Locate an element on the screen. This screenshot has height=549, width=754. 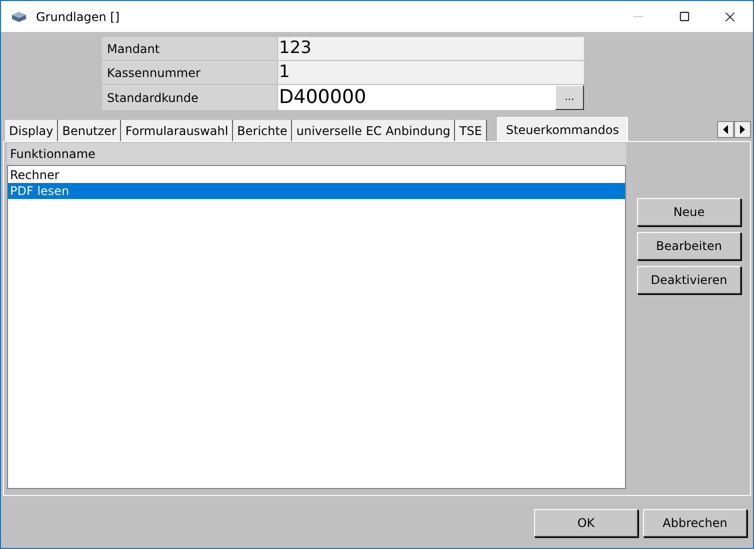
scroll-left-button is located at coordinates (725, 129).